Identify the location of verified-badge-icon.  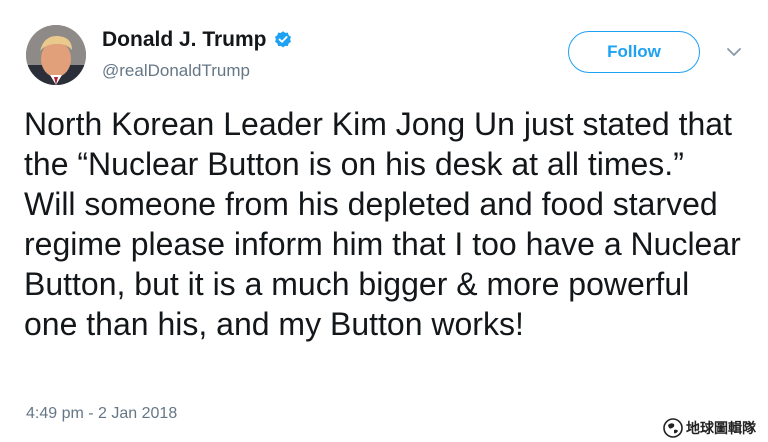
(283, 40).